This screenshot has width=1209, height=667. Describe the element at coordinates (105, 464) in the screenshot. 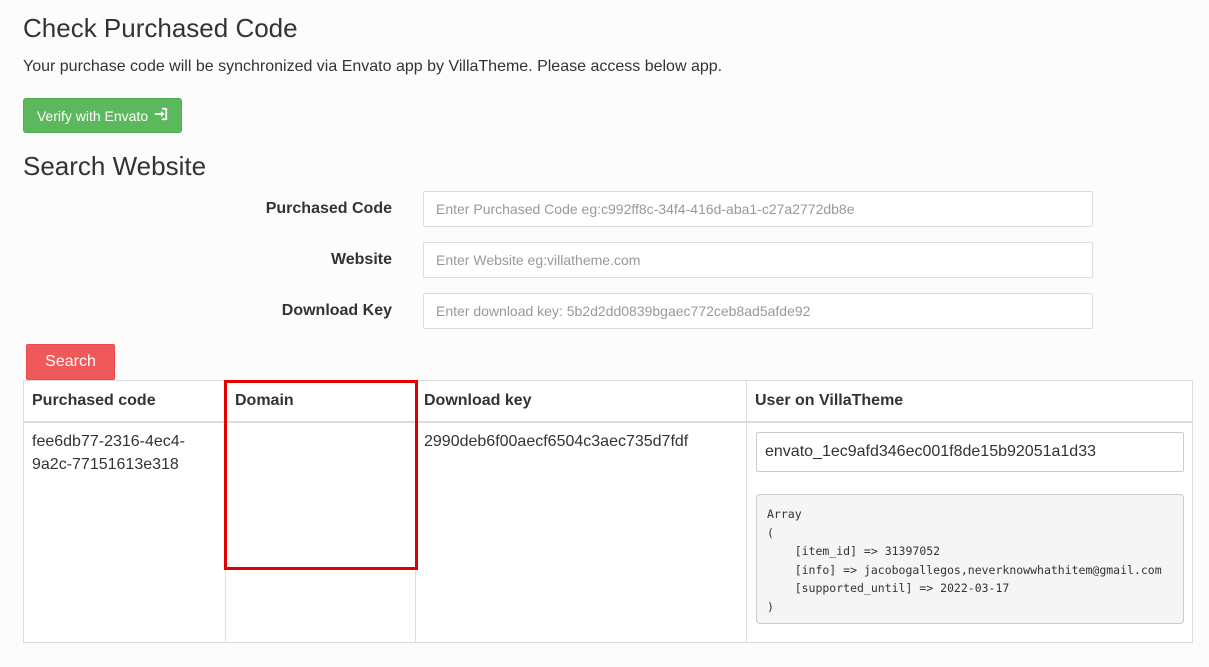

I see `purchased-code-line: 9a2c-77151613e318` at that location.